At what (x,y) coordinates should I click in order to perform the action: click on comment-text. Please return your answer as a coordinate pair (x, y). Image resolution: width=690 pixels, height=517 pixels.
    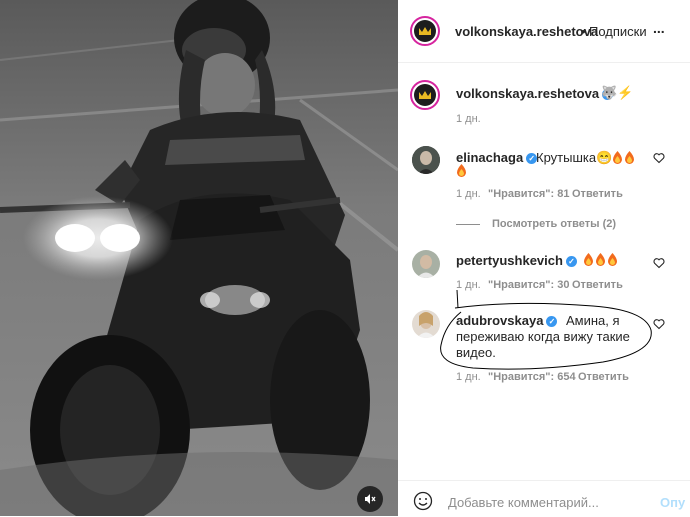
    Looking at the image, I should click on (601, 259).